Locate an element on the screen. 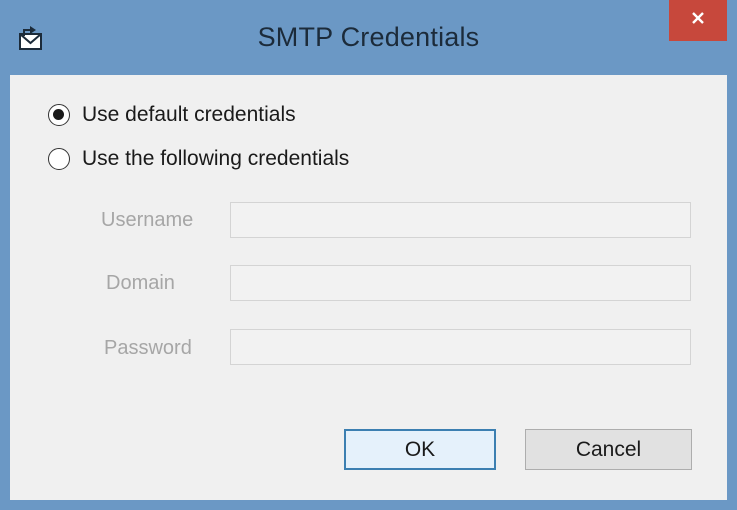  radio-label-default: Use default credentials is located at coordinates (189, 114).